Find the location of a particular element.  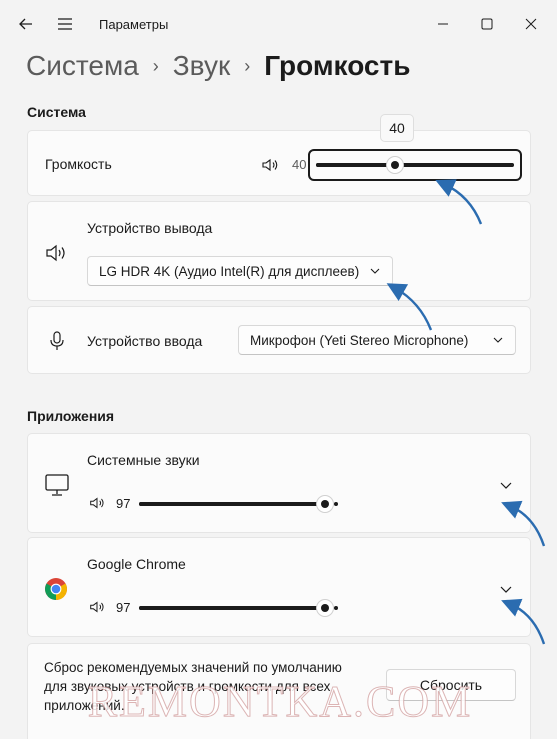

section-title-apps: Приложения is located at coordinates (71, 416).